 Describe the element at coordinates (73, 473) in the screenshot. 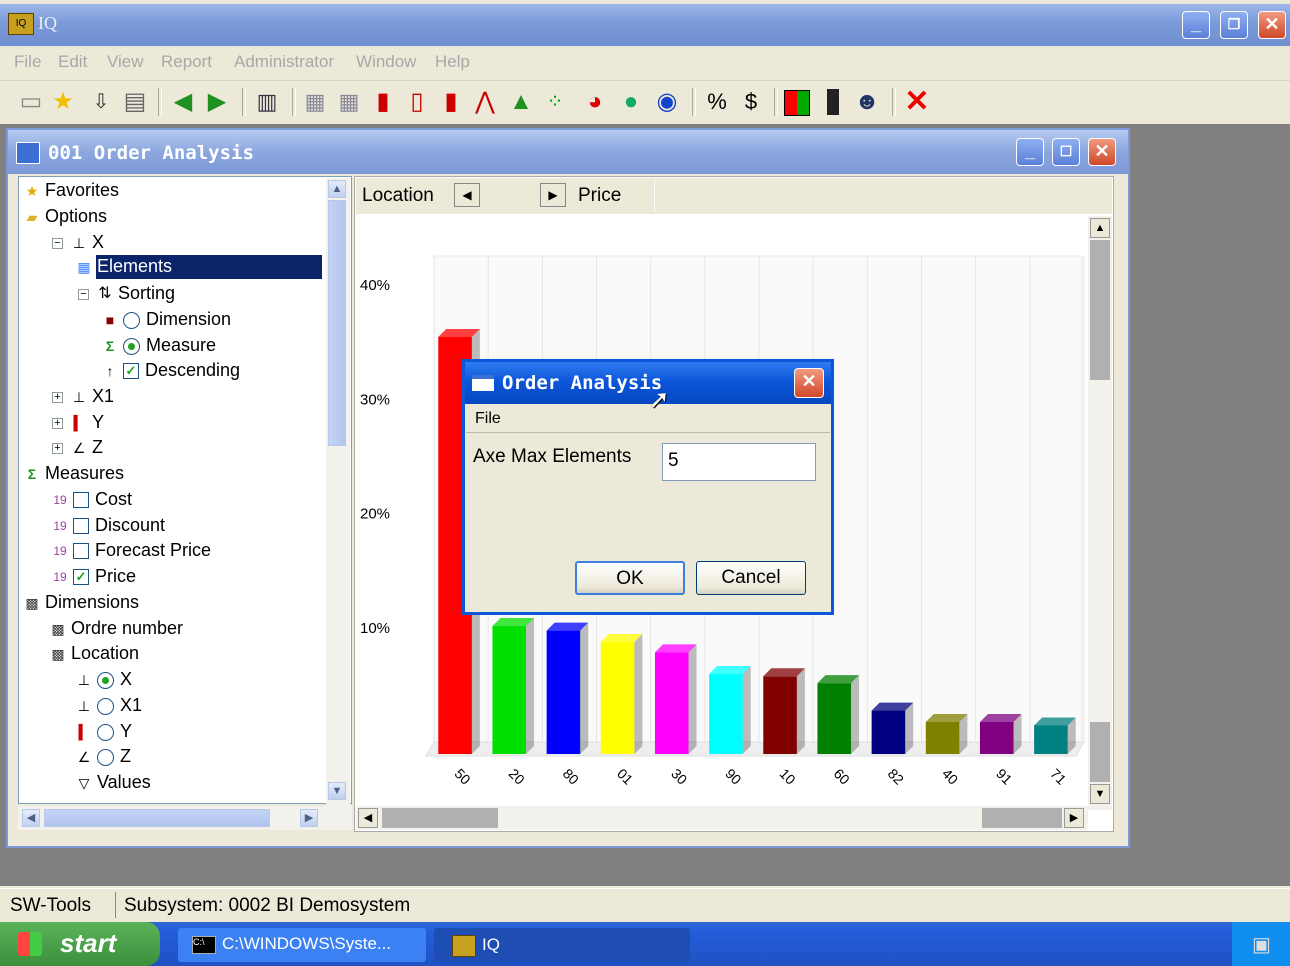

I see `tree-measures: Σ Measures` at that location.